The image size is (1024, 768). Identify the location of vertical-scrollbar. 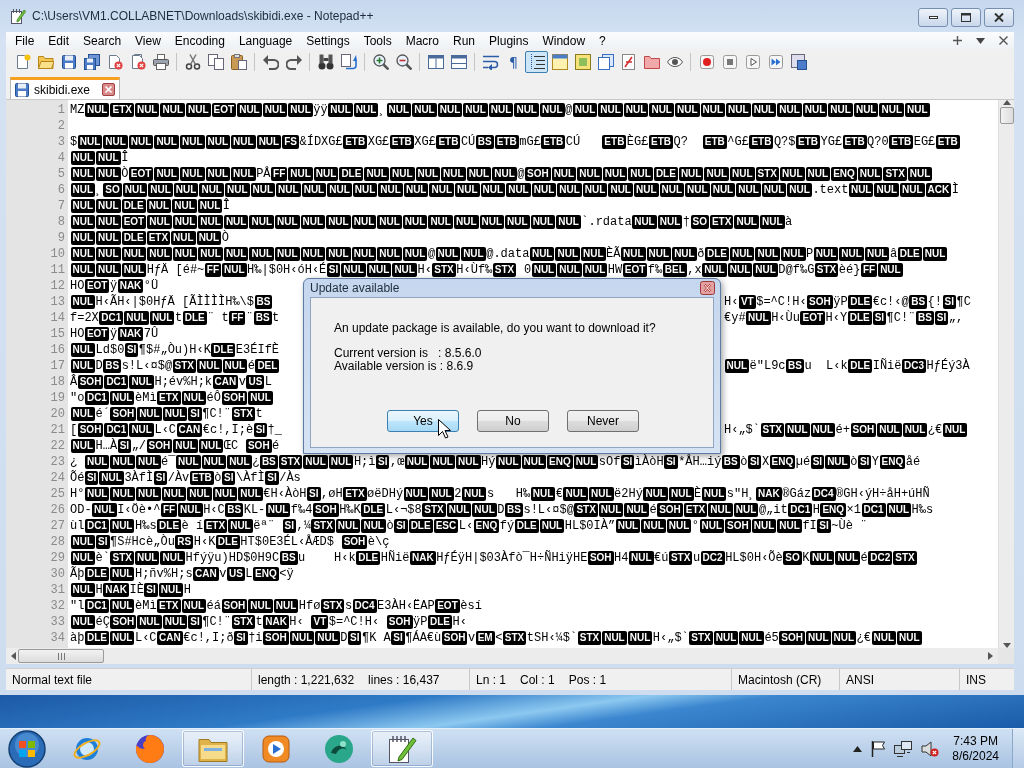
(1006, 374).